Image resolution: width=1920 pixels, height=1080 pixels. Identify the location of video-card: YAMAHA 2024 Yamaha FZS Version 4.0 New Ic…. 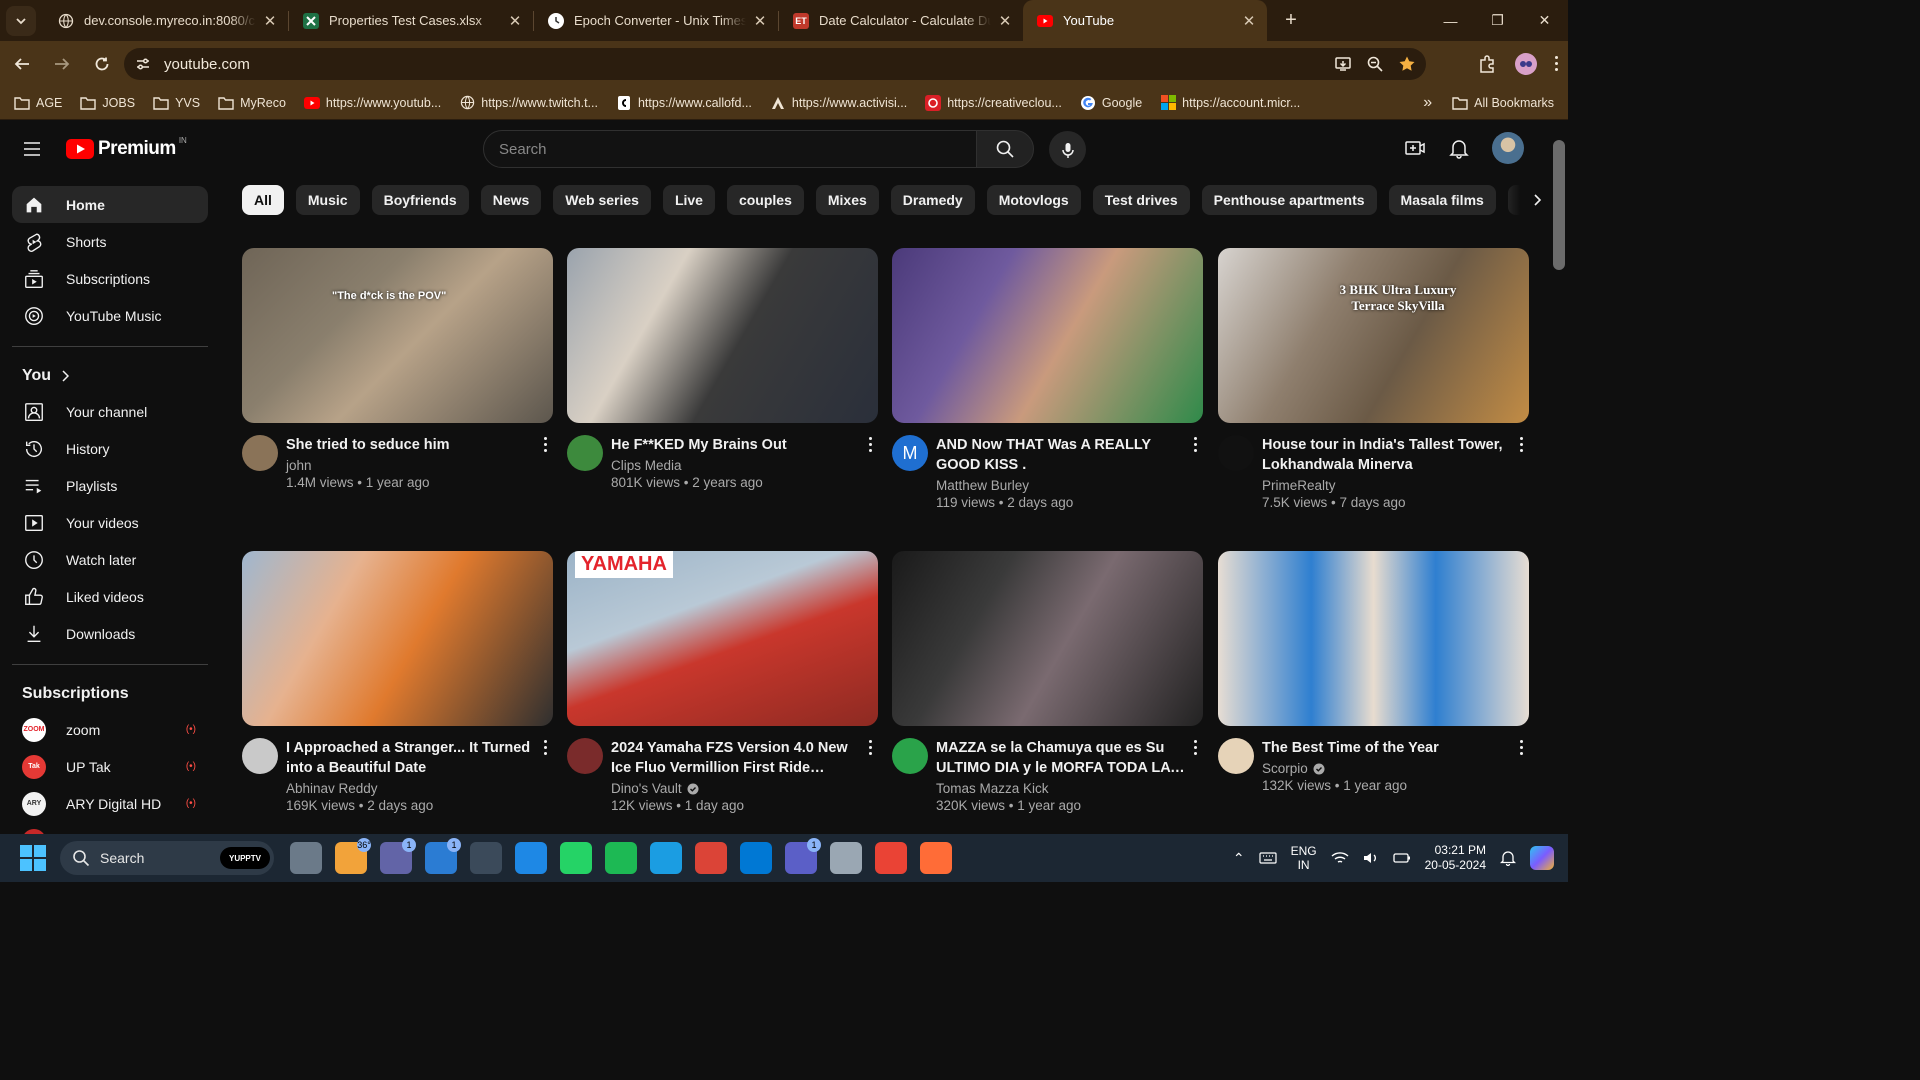
(722, 682).